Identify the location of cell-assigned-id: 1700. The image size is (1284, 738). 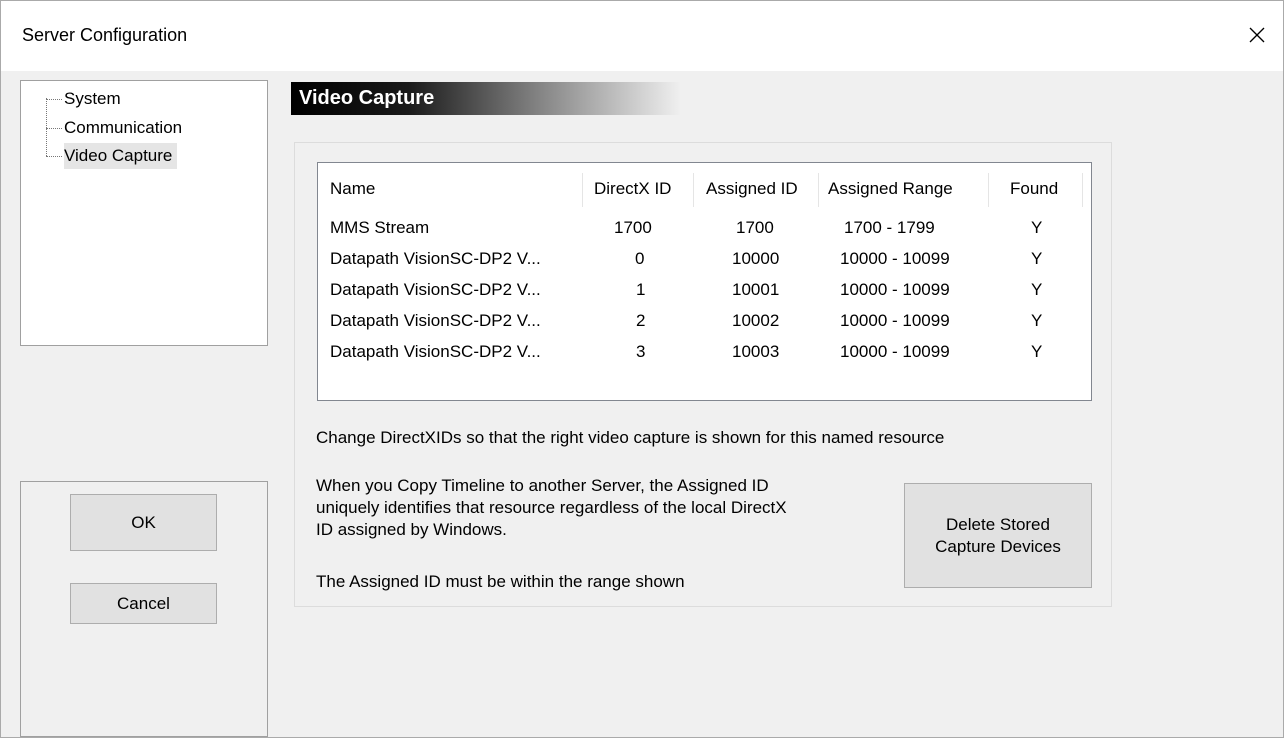
(755, 227).